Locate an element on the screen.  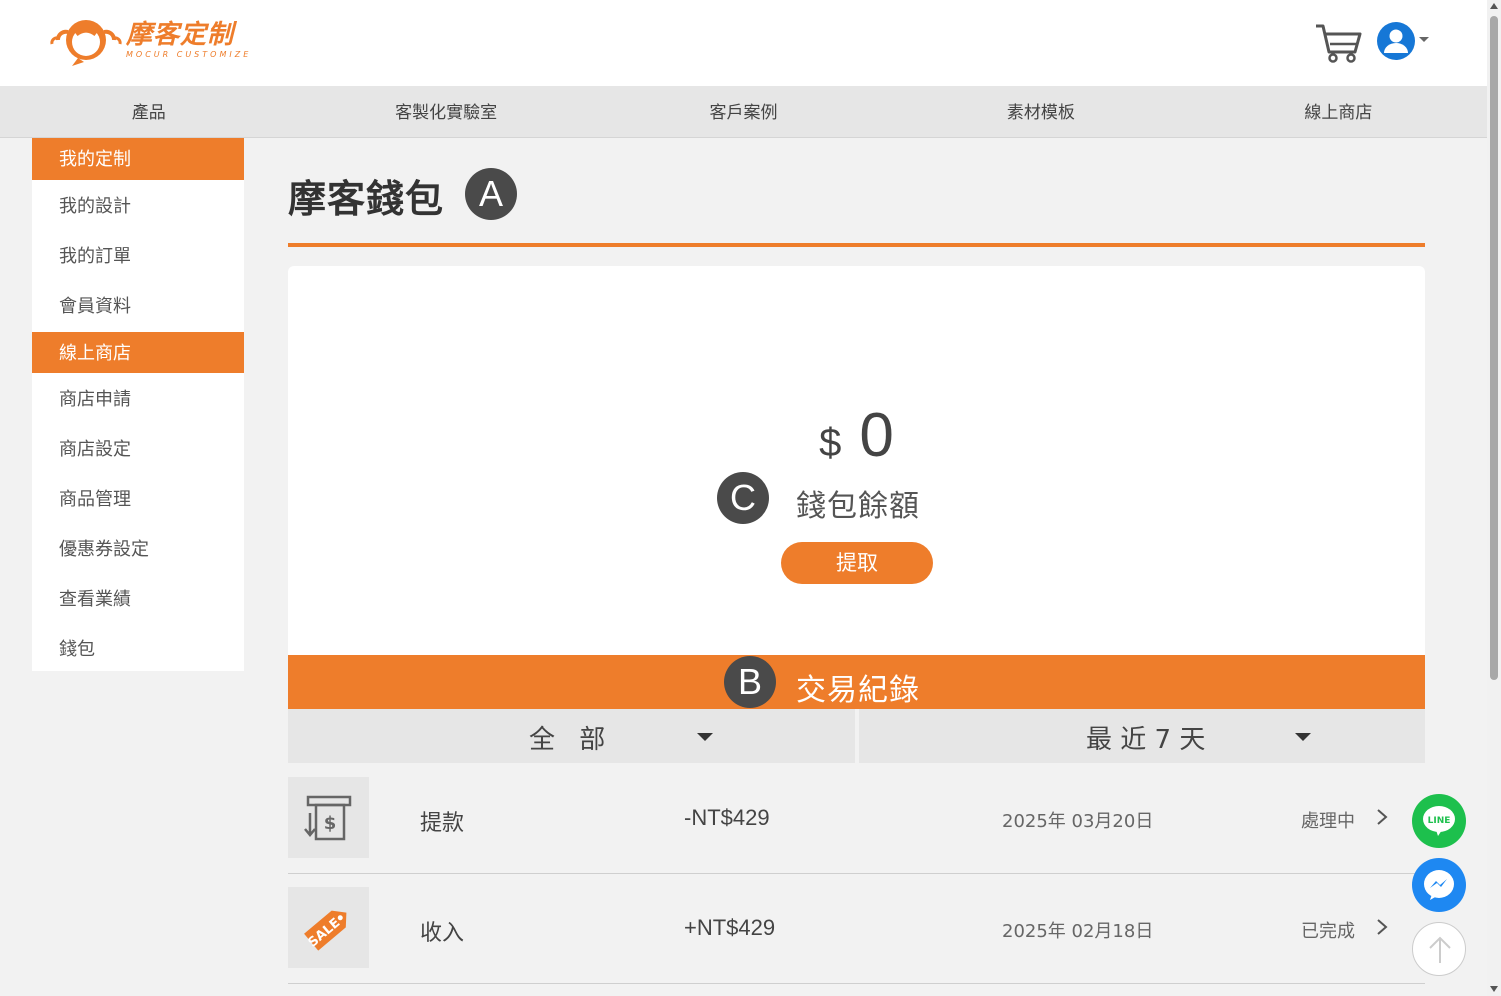
sidebar-item-product-management: 商品管理 is located at coordinates (138, 500).